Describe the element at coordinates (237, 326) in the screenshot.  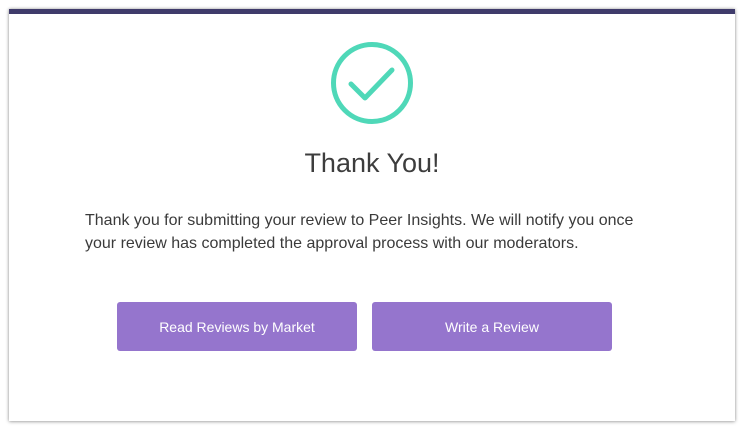
I see `read-reviews-by-market-button: Read Reviews by Market` at that location.